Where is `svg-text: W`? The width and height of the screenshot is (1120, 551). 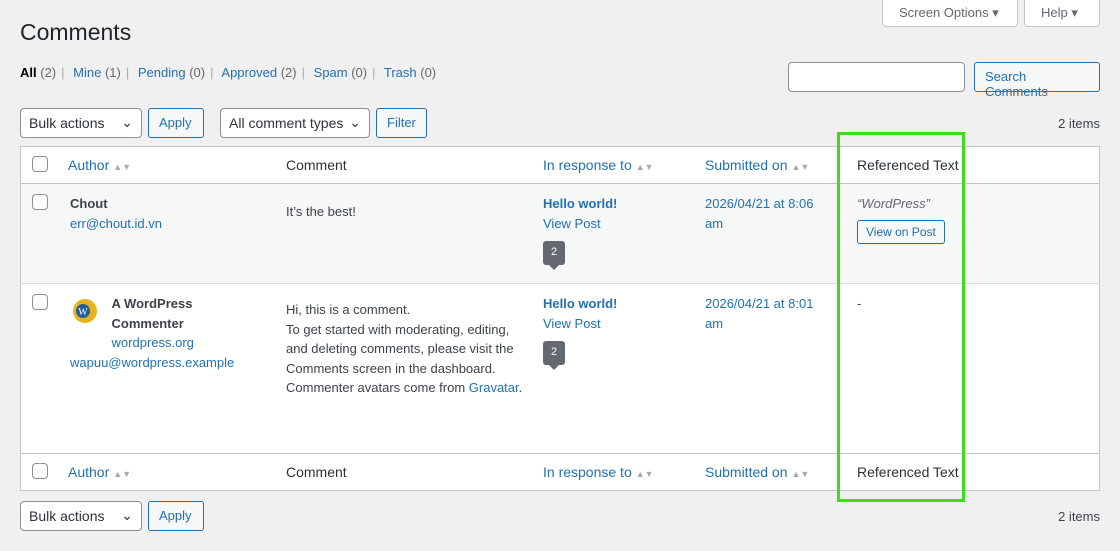 svg-text: W is located at coordinates (83, 312).